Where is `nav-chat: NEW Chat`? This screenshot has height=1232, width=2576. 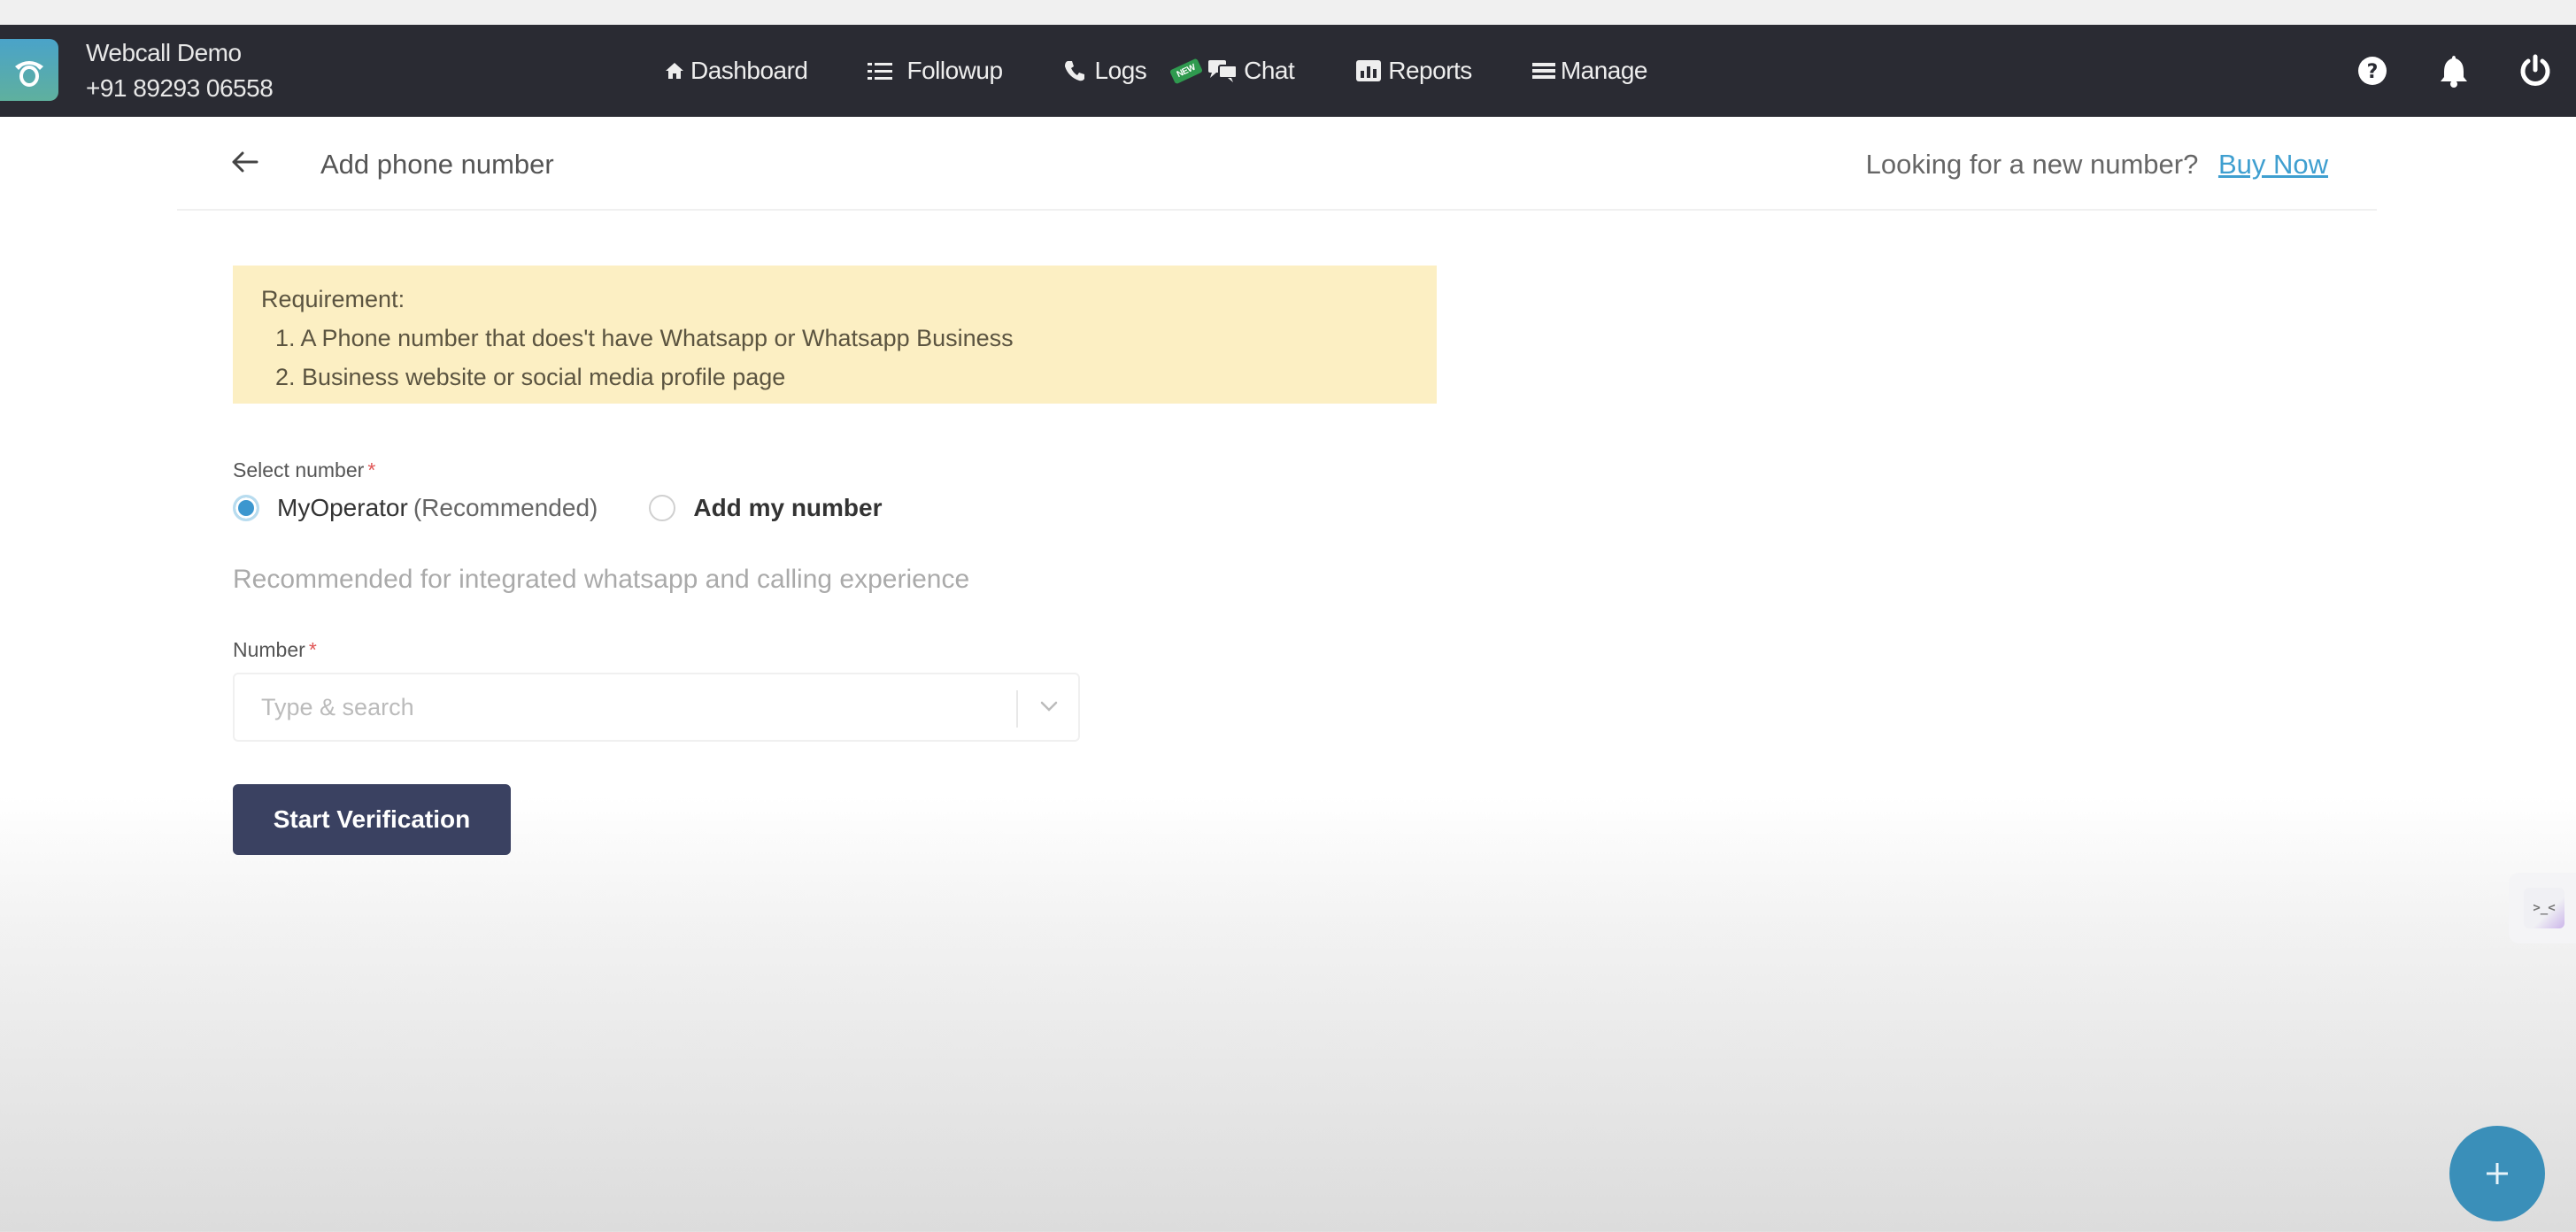 nav-chat: NEW Chat is located at coordinates (1232, 71).